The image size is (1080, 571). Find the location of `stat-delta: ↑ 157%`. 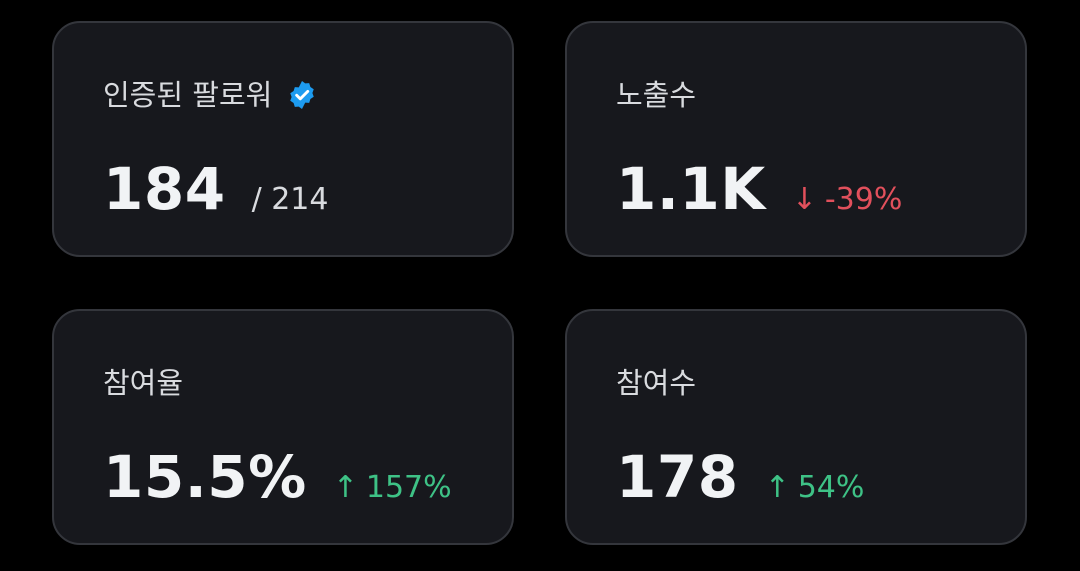

stat-delta: ↑ 157% is located at coordinates (392, 488).